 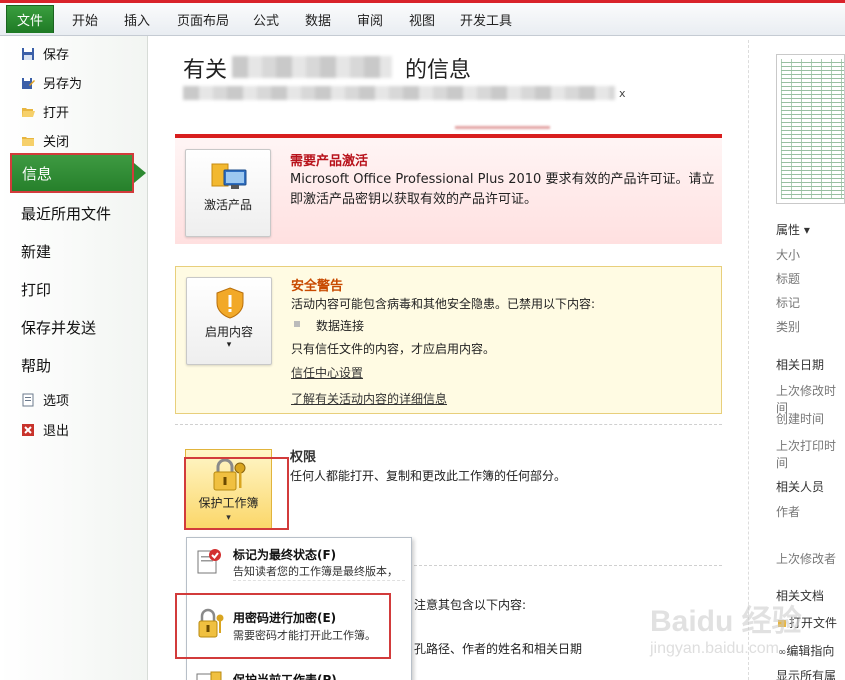 I want to click on active-content-info-link: 了解有关活动内容的详细信息, so click(x=369, y=398).